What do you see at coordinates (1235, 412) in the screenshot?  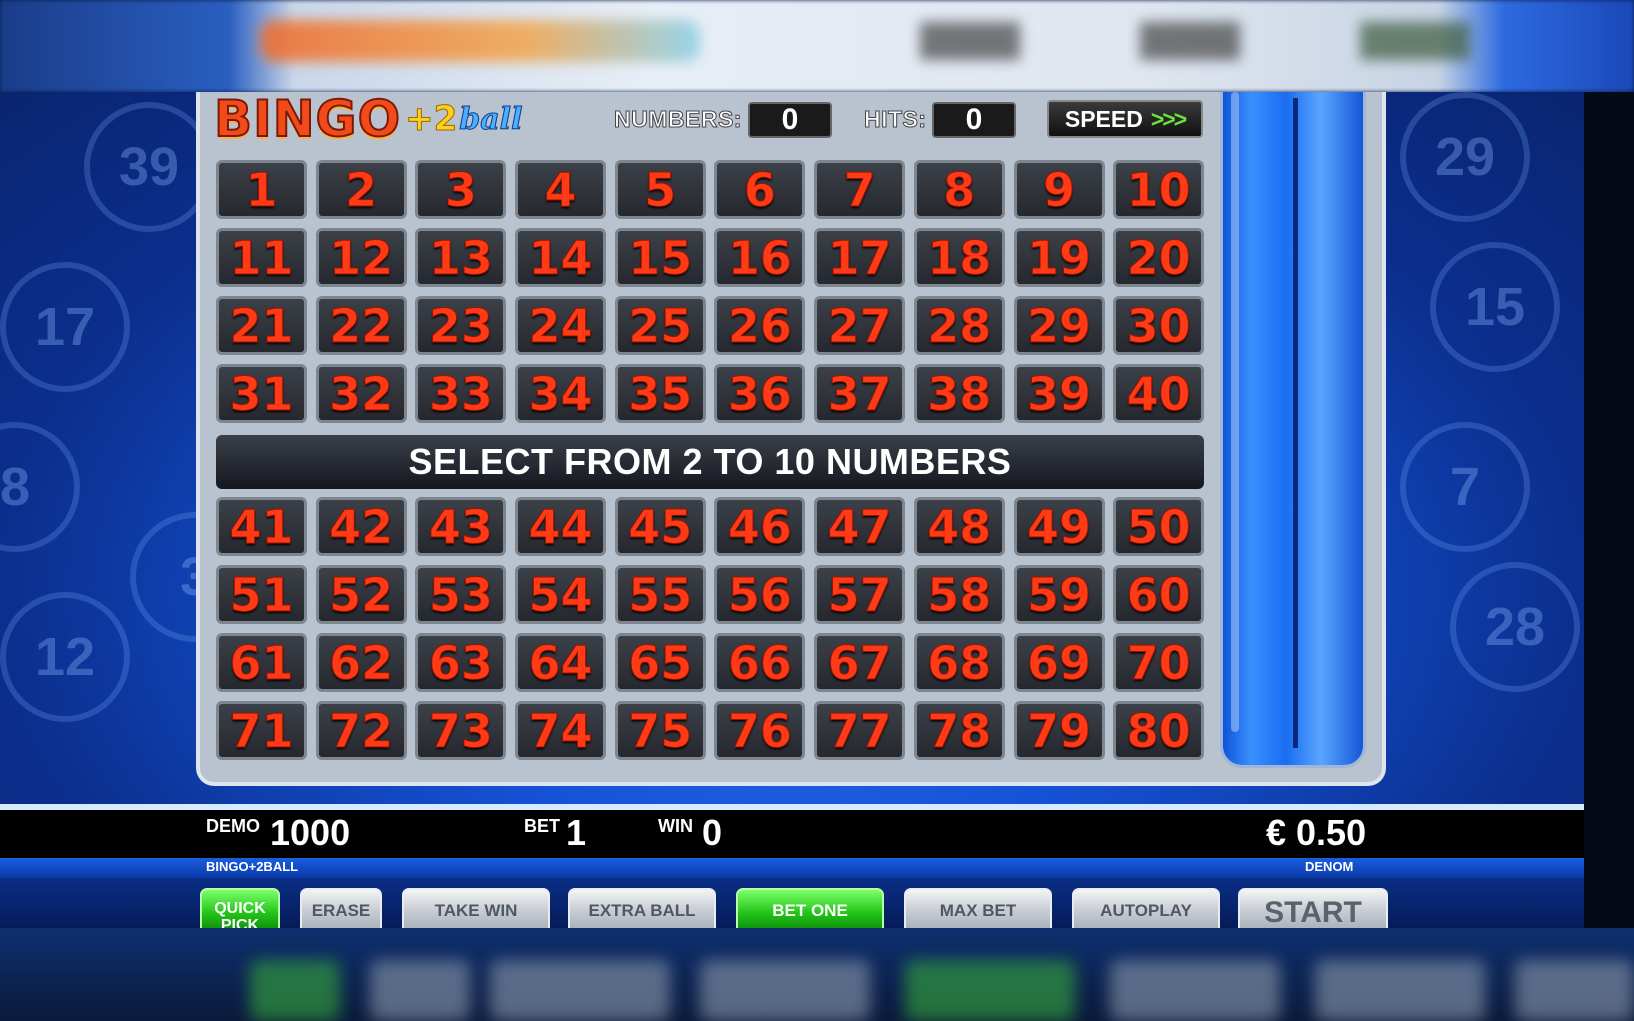 I see `tube-highlight` at bounding box center [1235, 412].